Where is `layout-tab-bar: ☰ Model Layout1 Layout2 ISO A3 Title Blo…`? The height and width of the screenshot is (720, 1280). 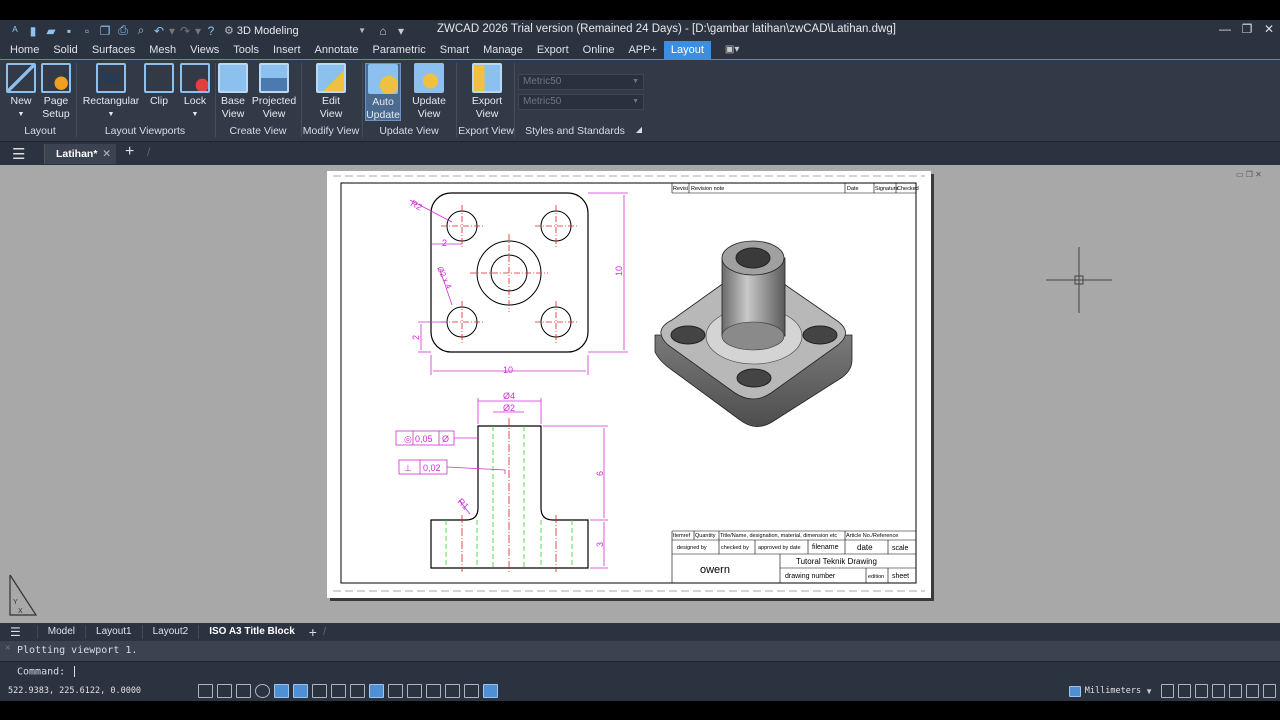
layout-tab-bar: ☰ Model Layout1 Layout2 ISO A3 Title Blo… is located at coordinates (640, 632).